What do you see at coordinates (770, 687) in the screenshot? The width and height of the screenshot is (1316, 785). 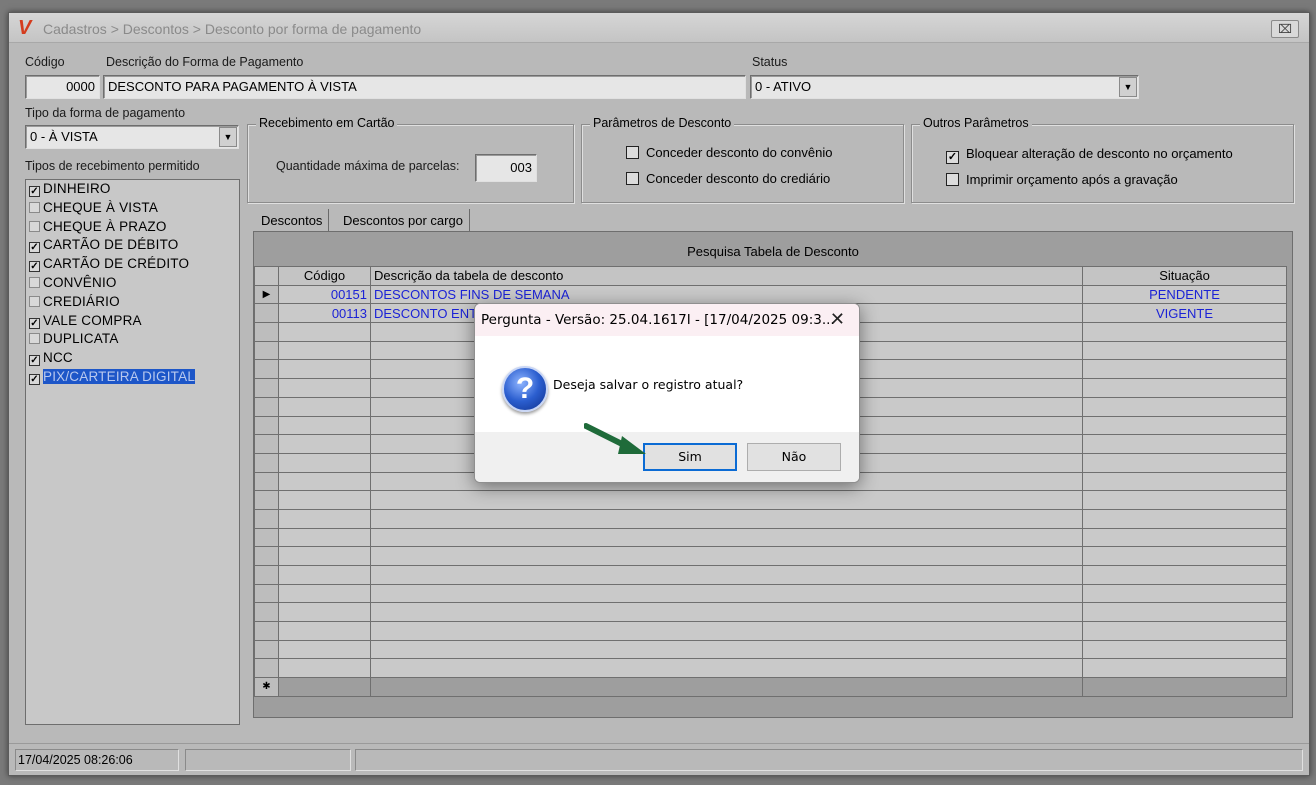 I see `new-row: ✱` at bounding box center [770, 687].